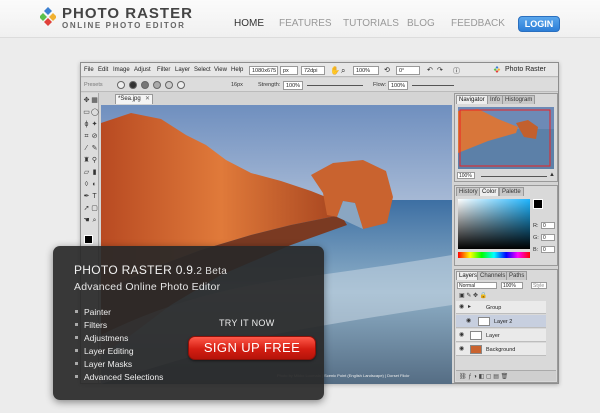  Describe the element at coordinates (313, 70) in the screenshot. I see `dpi-field: 72dpi` at that location.